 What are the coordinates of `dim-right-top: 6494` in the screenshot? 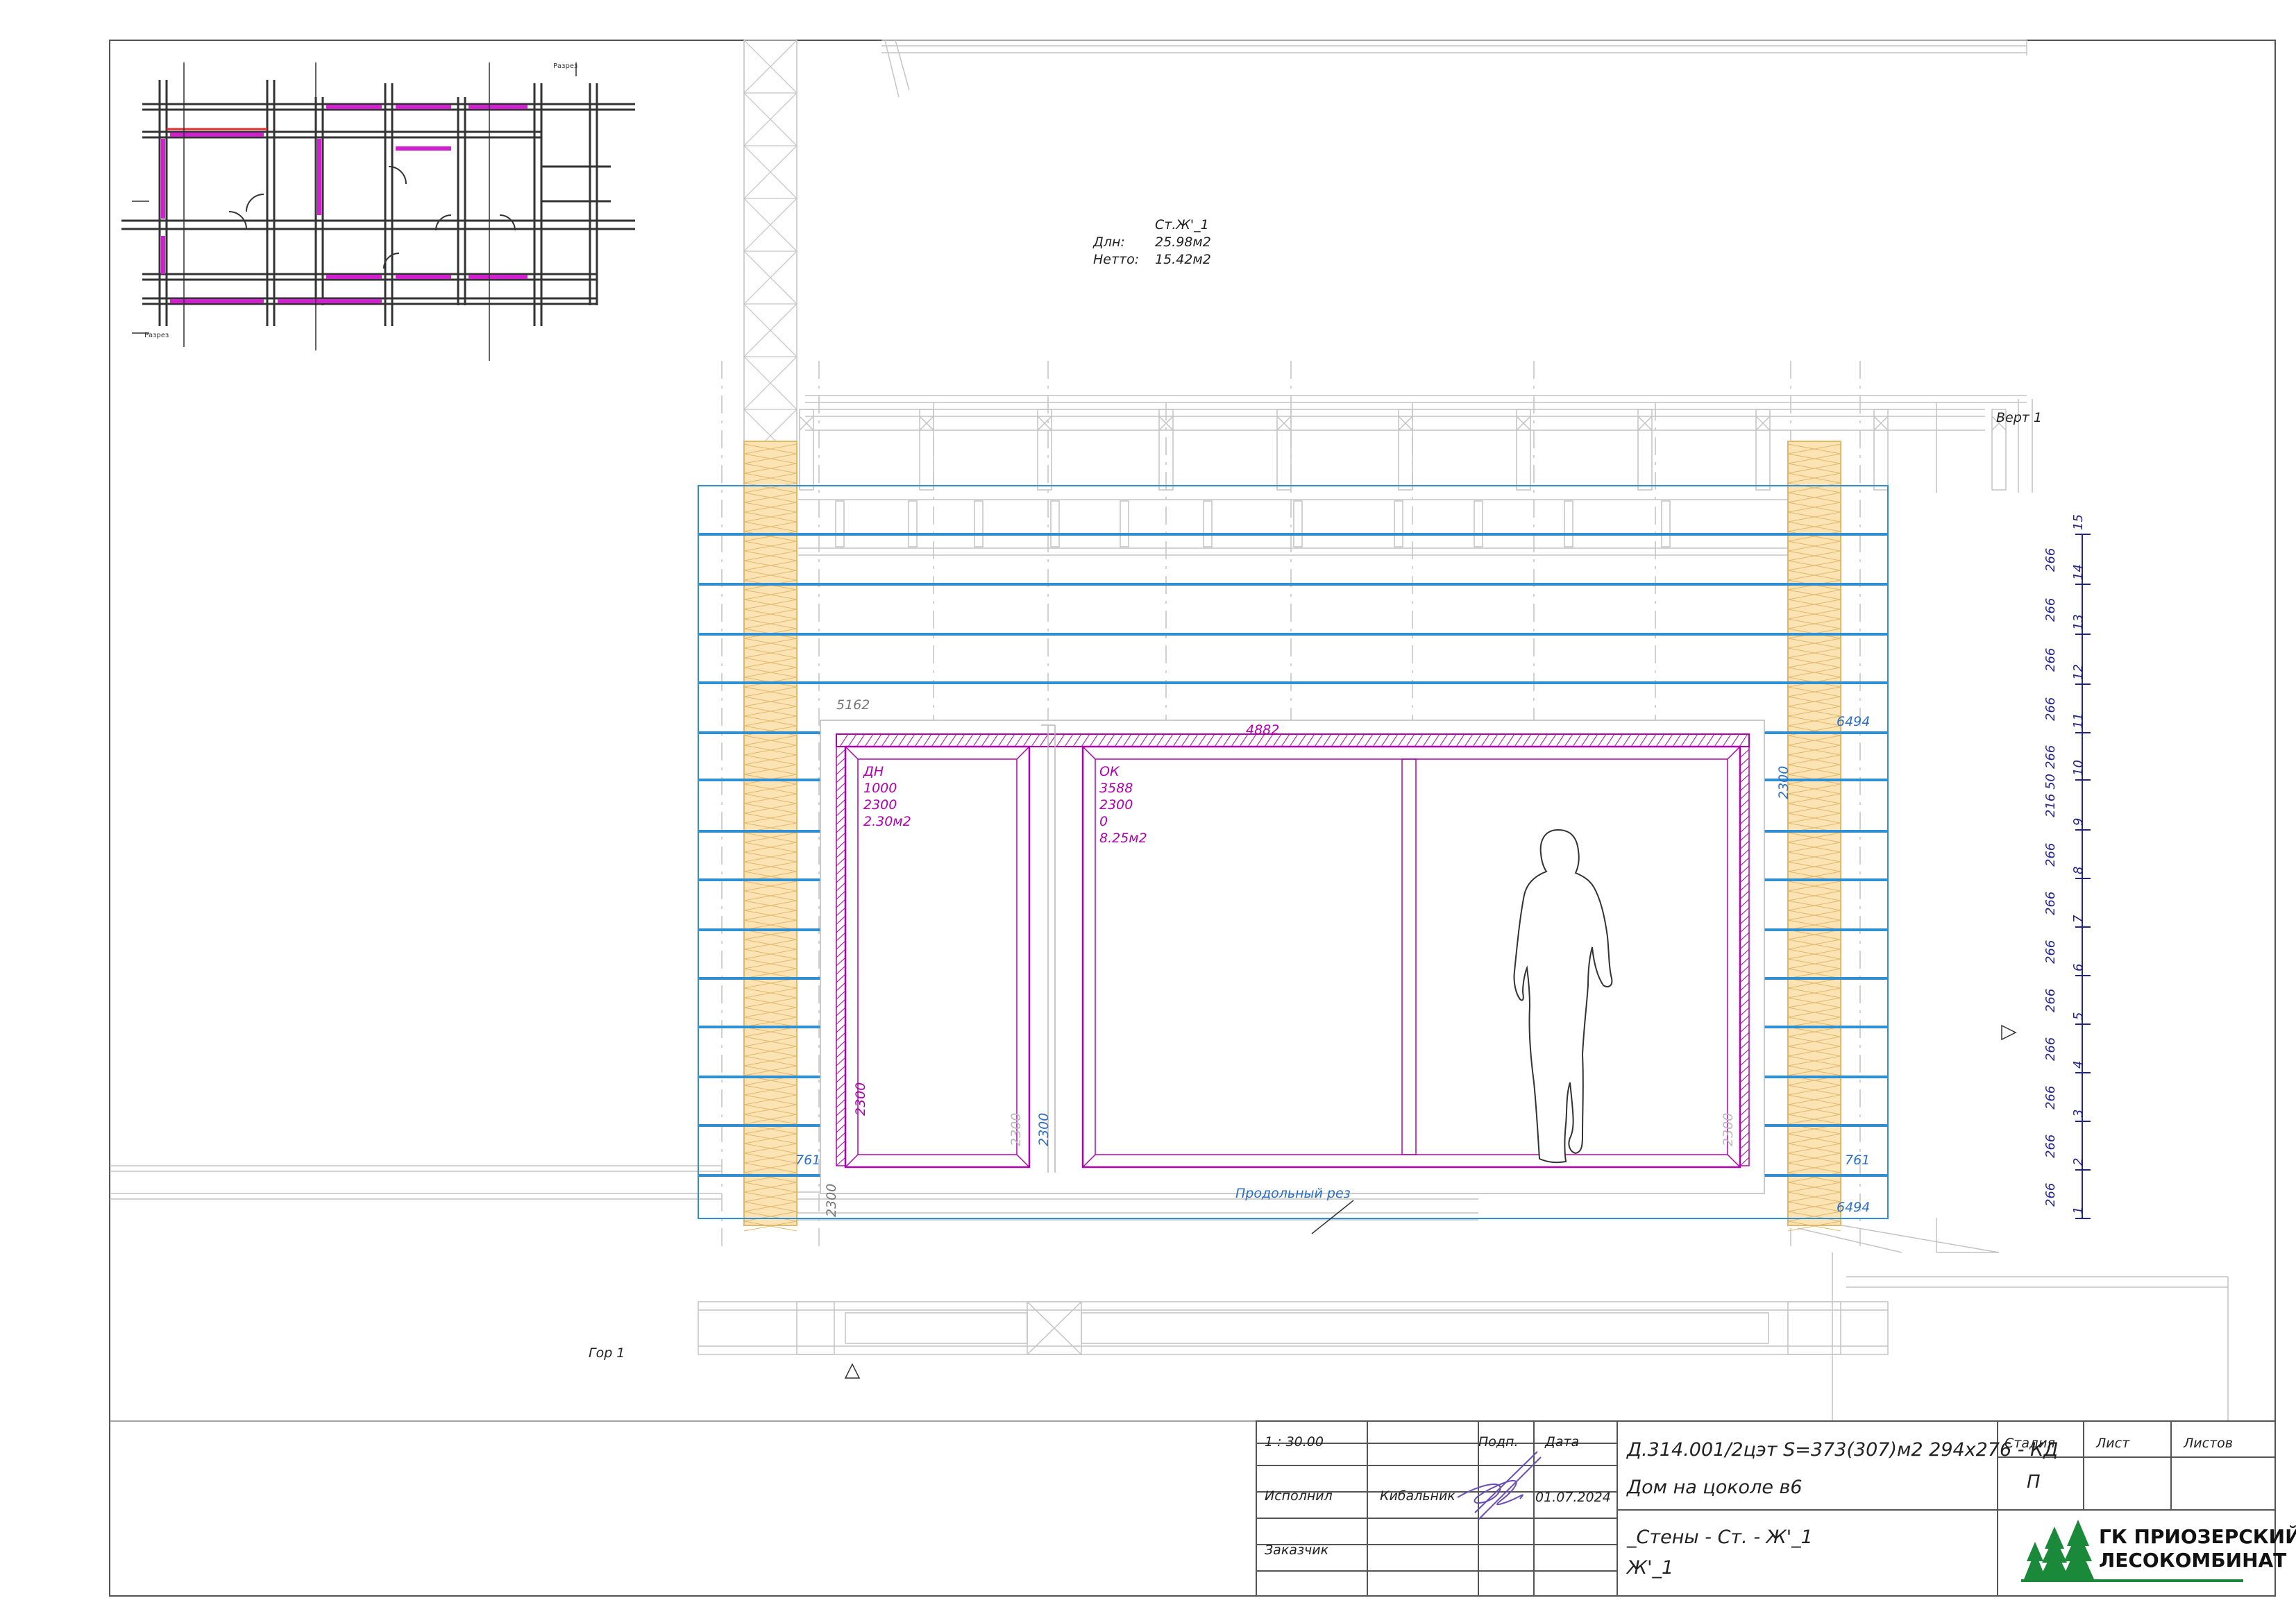 It's located at (1853, 721).